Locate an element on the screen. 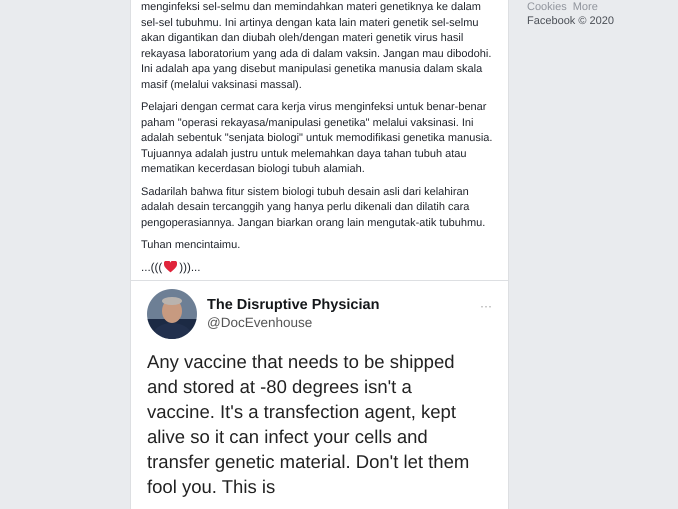 Image resolution: width=678 pixels, height=509 pixels. post-paragraph: Pelajari dengan cermat cara kerja virus menginfeksi untuk benar-benar paham "operasi rekayasa/manipulasi genetika" melalui vaksinasi. Ini adalah sebentuk "senjata biologi" untuk memodifikasi genetika manusia. Tujuannya adalah justru untuk melemahkan daya tahan tubuh atau mematikan kecerdasan biologi tubuh alamiah. is located at coordinates (317, 138).